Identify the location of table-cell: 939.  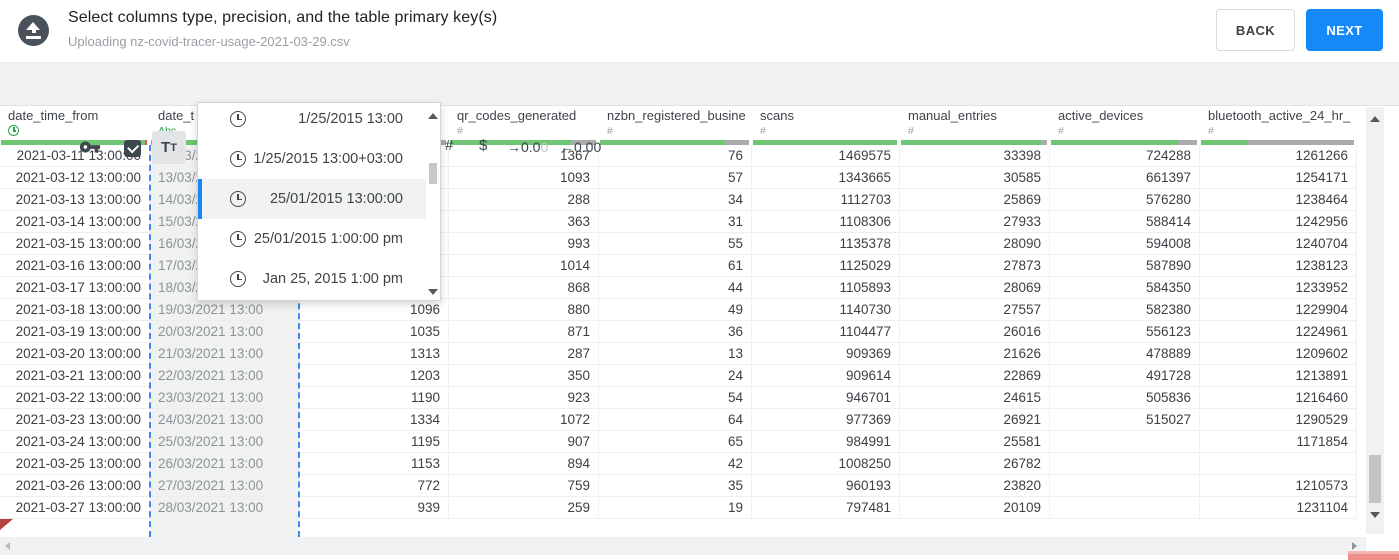
(374, 508).